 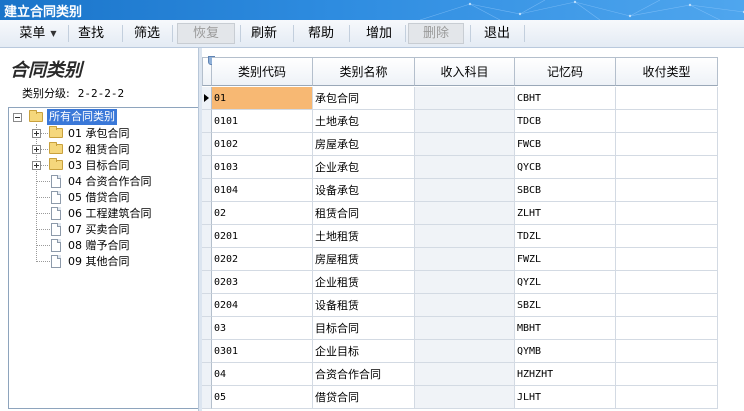 What do you see at coordinates (565, 397) in the screenshot?
I see `cell-mnemonic-code: JLHT` at bounding box center [565, 397].